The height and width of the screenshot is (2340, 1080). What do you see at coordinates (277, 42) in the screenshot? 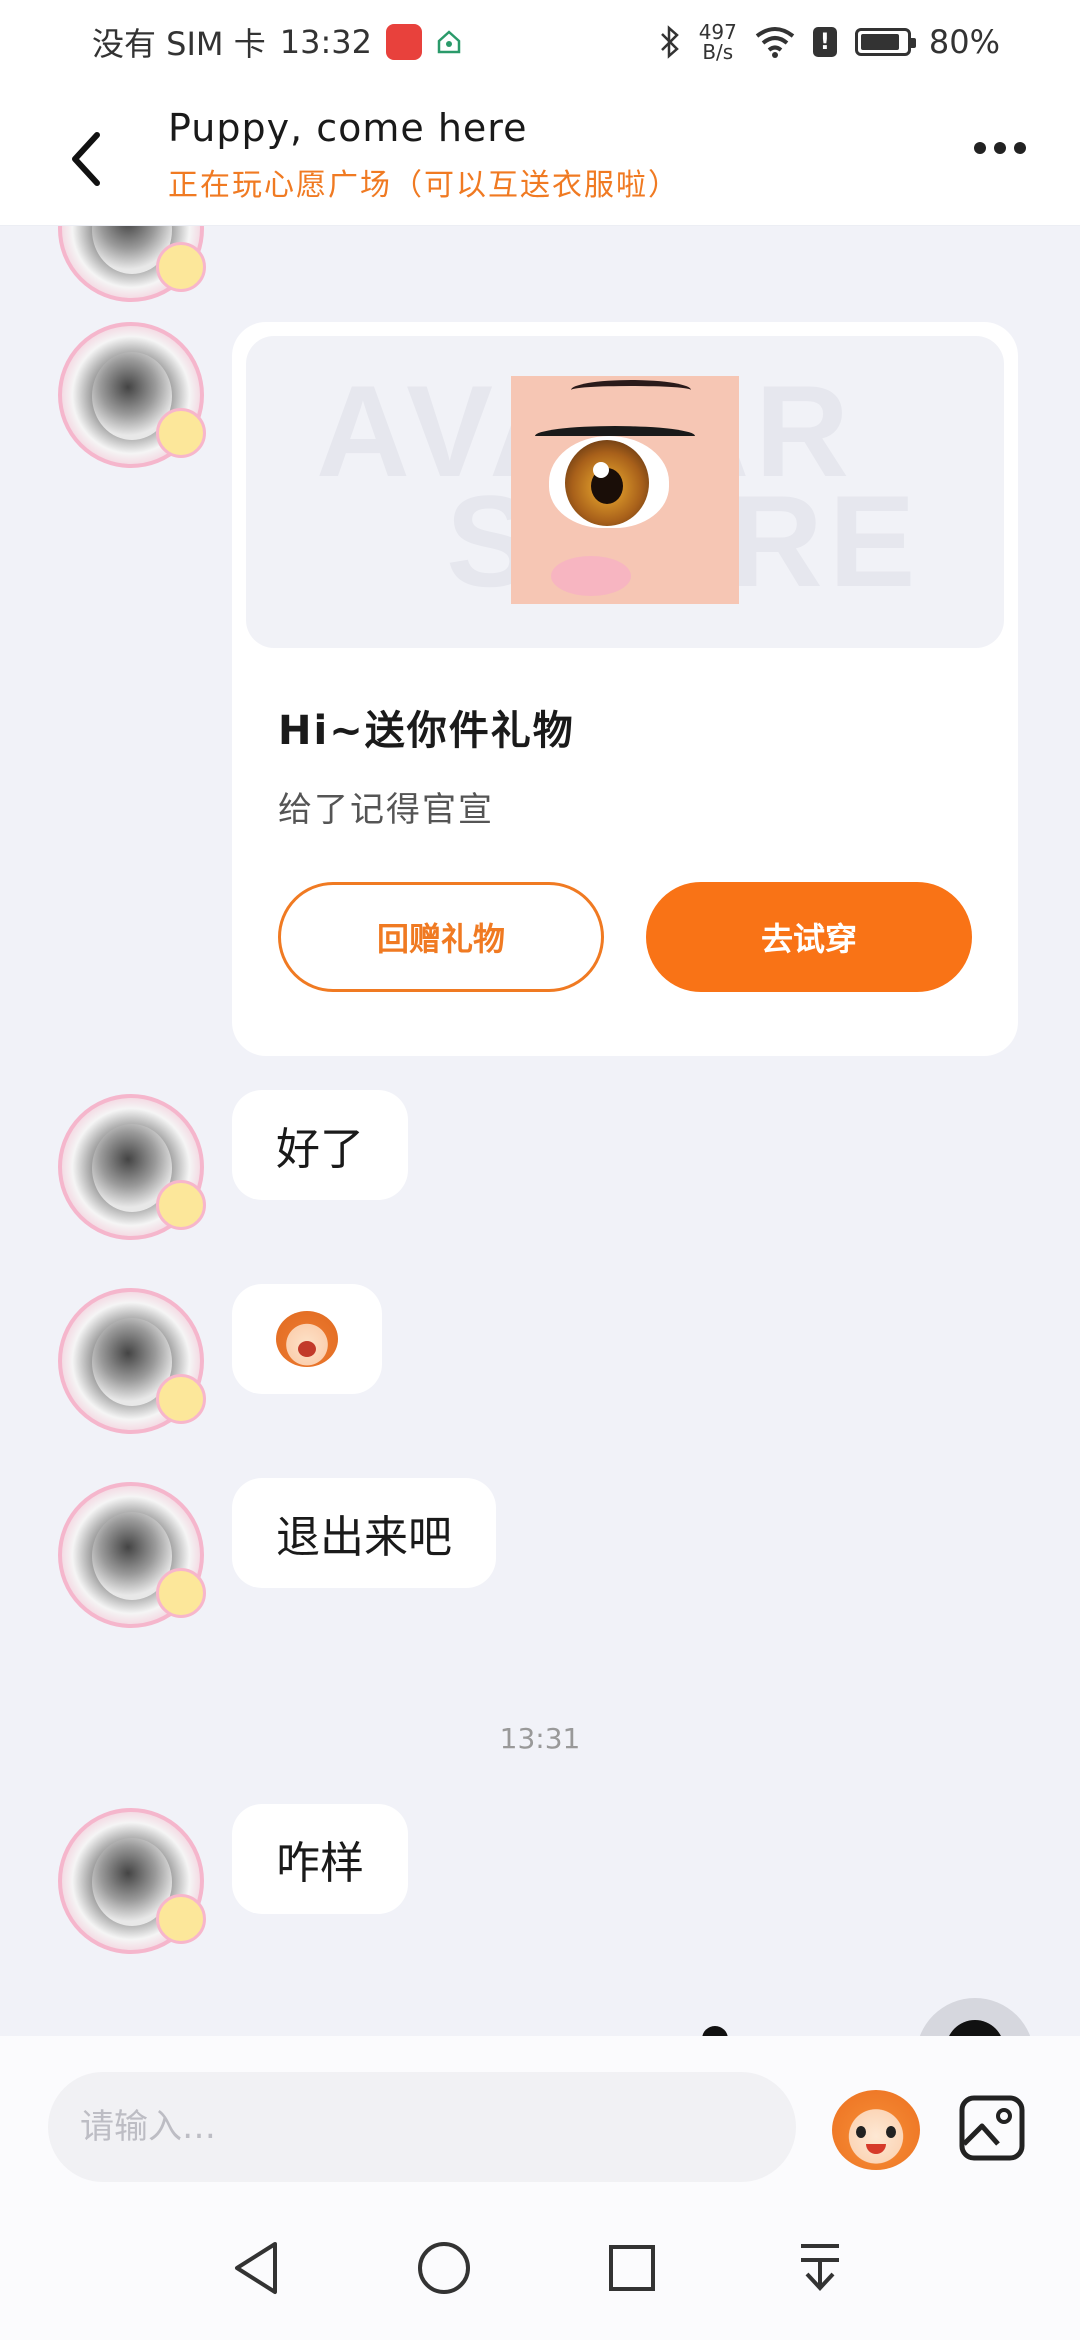
I see `status-left: 没有 SIM 卡 13:32` at bounding box center [277, 42].